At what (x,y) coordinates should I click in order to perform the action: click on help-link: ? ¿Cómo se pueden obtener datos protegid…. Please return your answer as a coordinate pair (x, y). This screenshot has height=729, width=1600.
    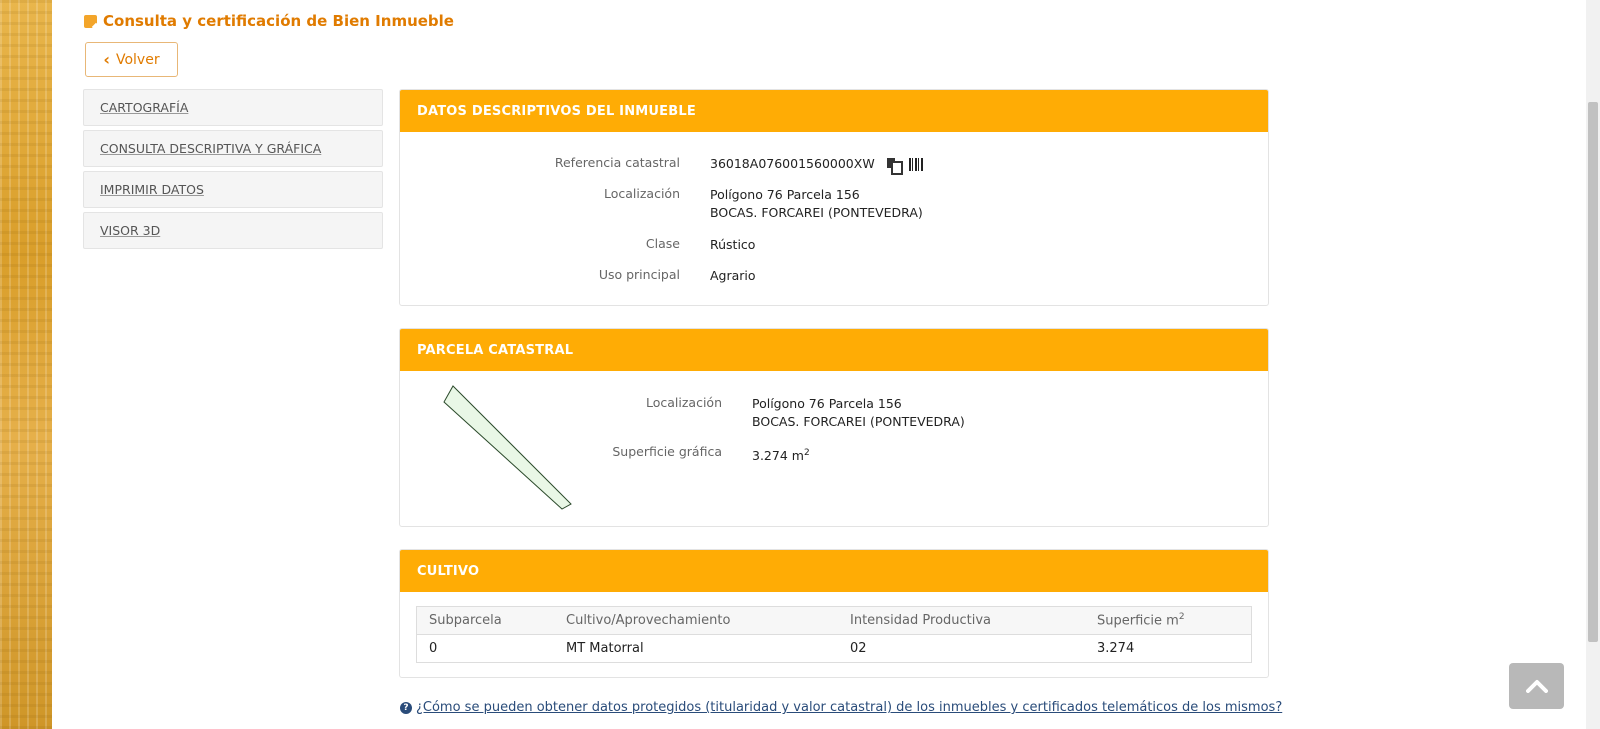
    Looking at the image, I should click on (841, 707).